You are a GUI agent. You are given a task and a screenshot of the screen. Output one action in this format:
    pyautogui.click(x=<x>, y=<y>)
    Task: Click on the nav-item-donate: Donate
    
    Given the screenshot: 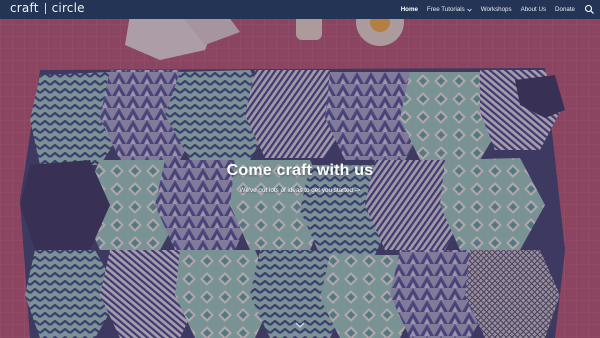 What is the action you would take?
    pyautogui.click(x=565, y=9)
    